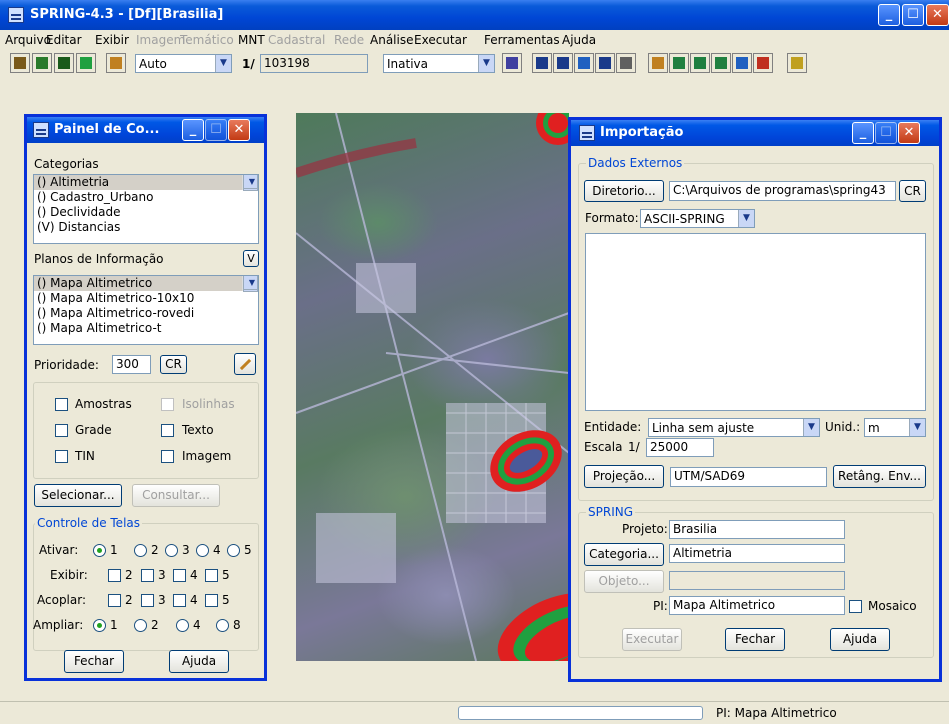 Image resolution: width=949 pixels, height=724 pixels. I want to click on cursor-icon, so click(542, 63).